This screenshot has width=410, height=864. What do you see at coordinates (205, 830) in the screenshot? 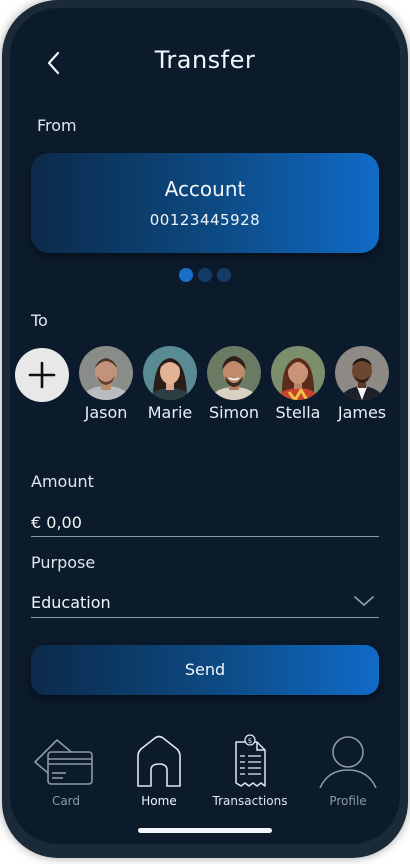
I see `home-indicator` at bounding box center [205, 830].